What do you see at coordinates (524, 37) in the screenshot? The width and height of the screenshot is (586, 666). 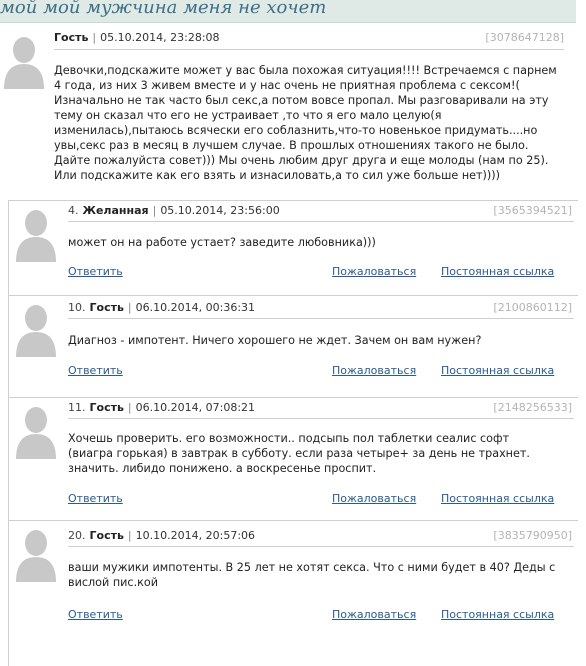 I see `post-id: [3078647128]` at bounding box center [524, 37].